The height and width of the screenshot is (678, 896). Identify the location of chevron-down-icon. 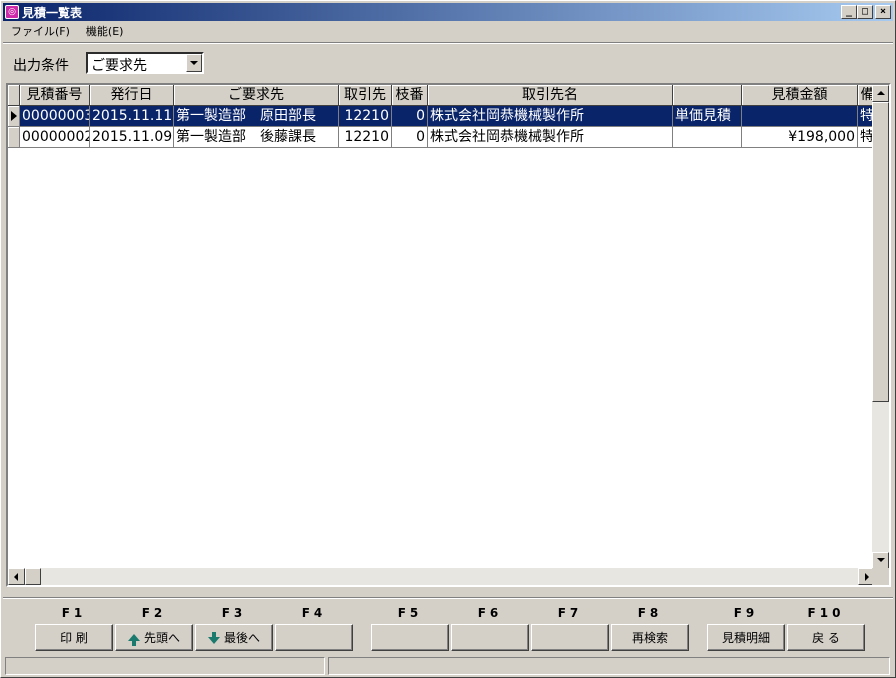
(194, 63).